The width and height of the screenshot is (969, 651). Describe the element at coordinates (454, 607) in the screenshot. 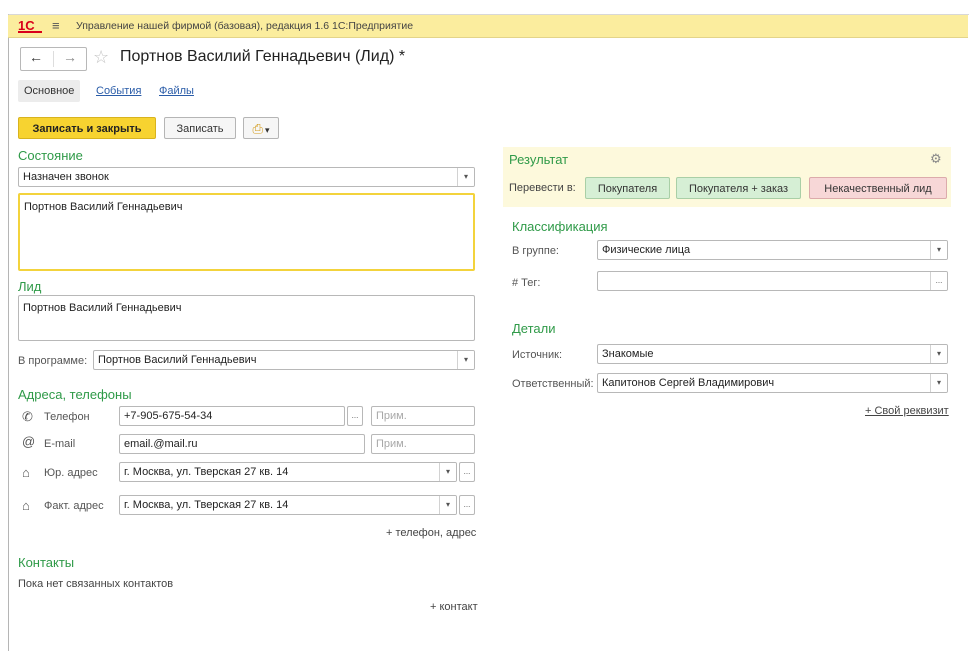

I see `add-contact-link: + контакт` at that location.